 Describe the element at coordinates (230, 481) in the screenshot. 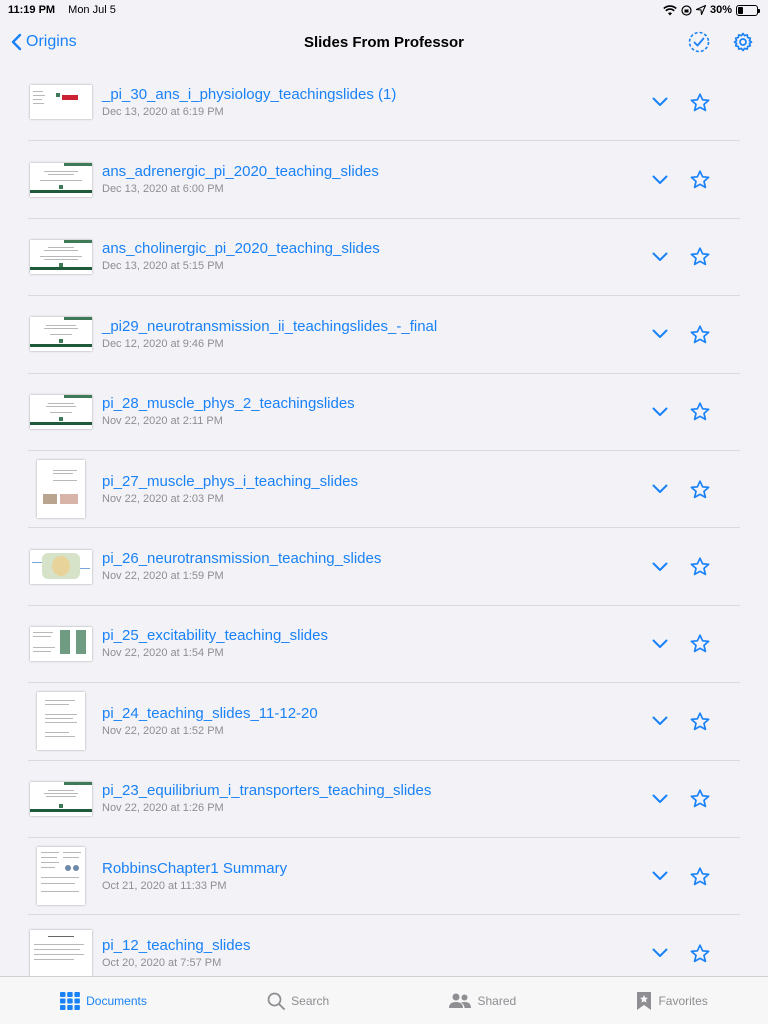

I see `file-name: pi_27_muscle_phys_i_teaching_slides` at that location.